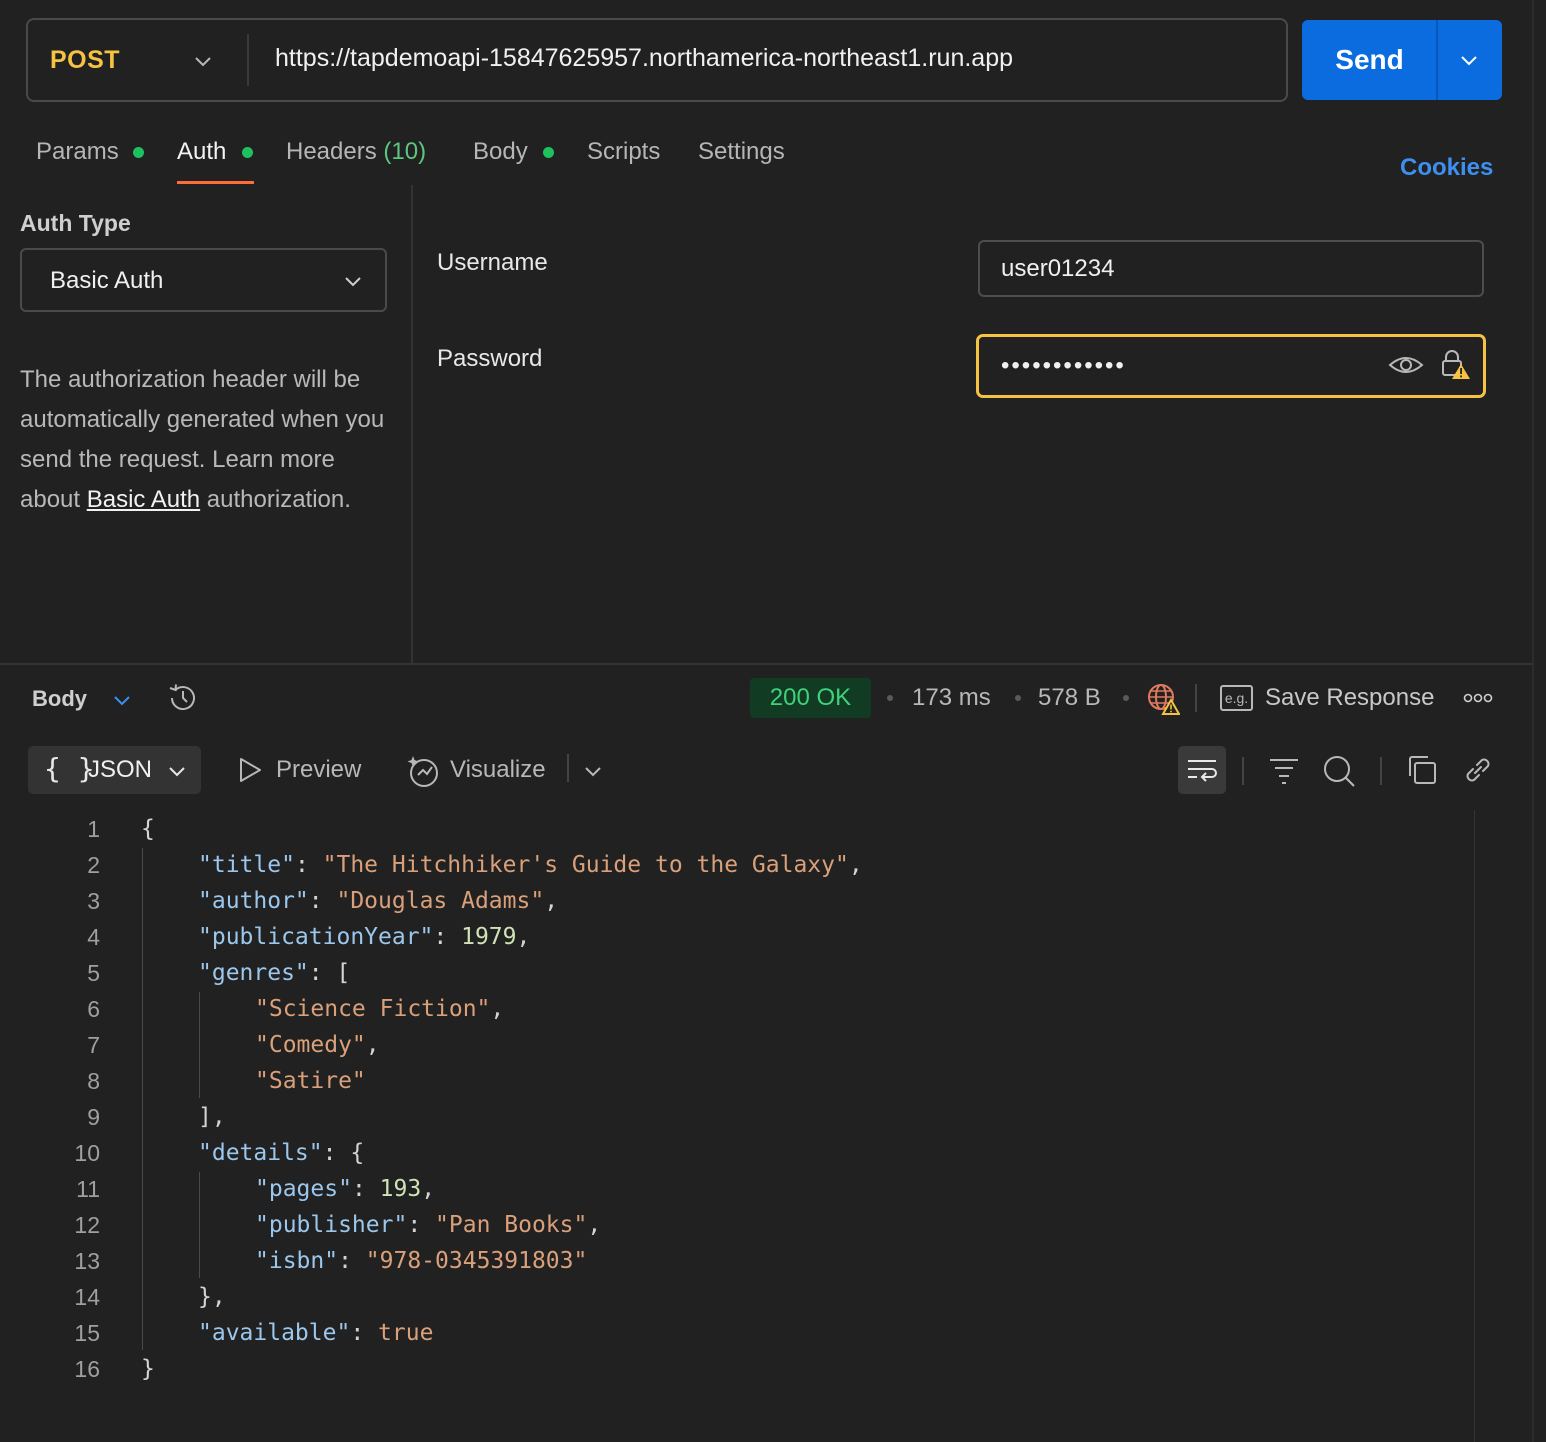 The width and height of the screenshot is (1546, 1442). Describe the element at coordinates (1469, 61) in the screenshot. I see `send-options-chevron-icon` at that location.